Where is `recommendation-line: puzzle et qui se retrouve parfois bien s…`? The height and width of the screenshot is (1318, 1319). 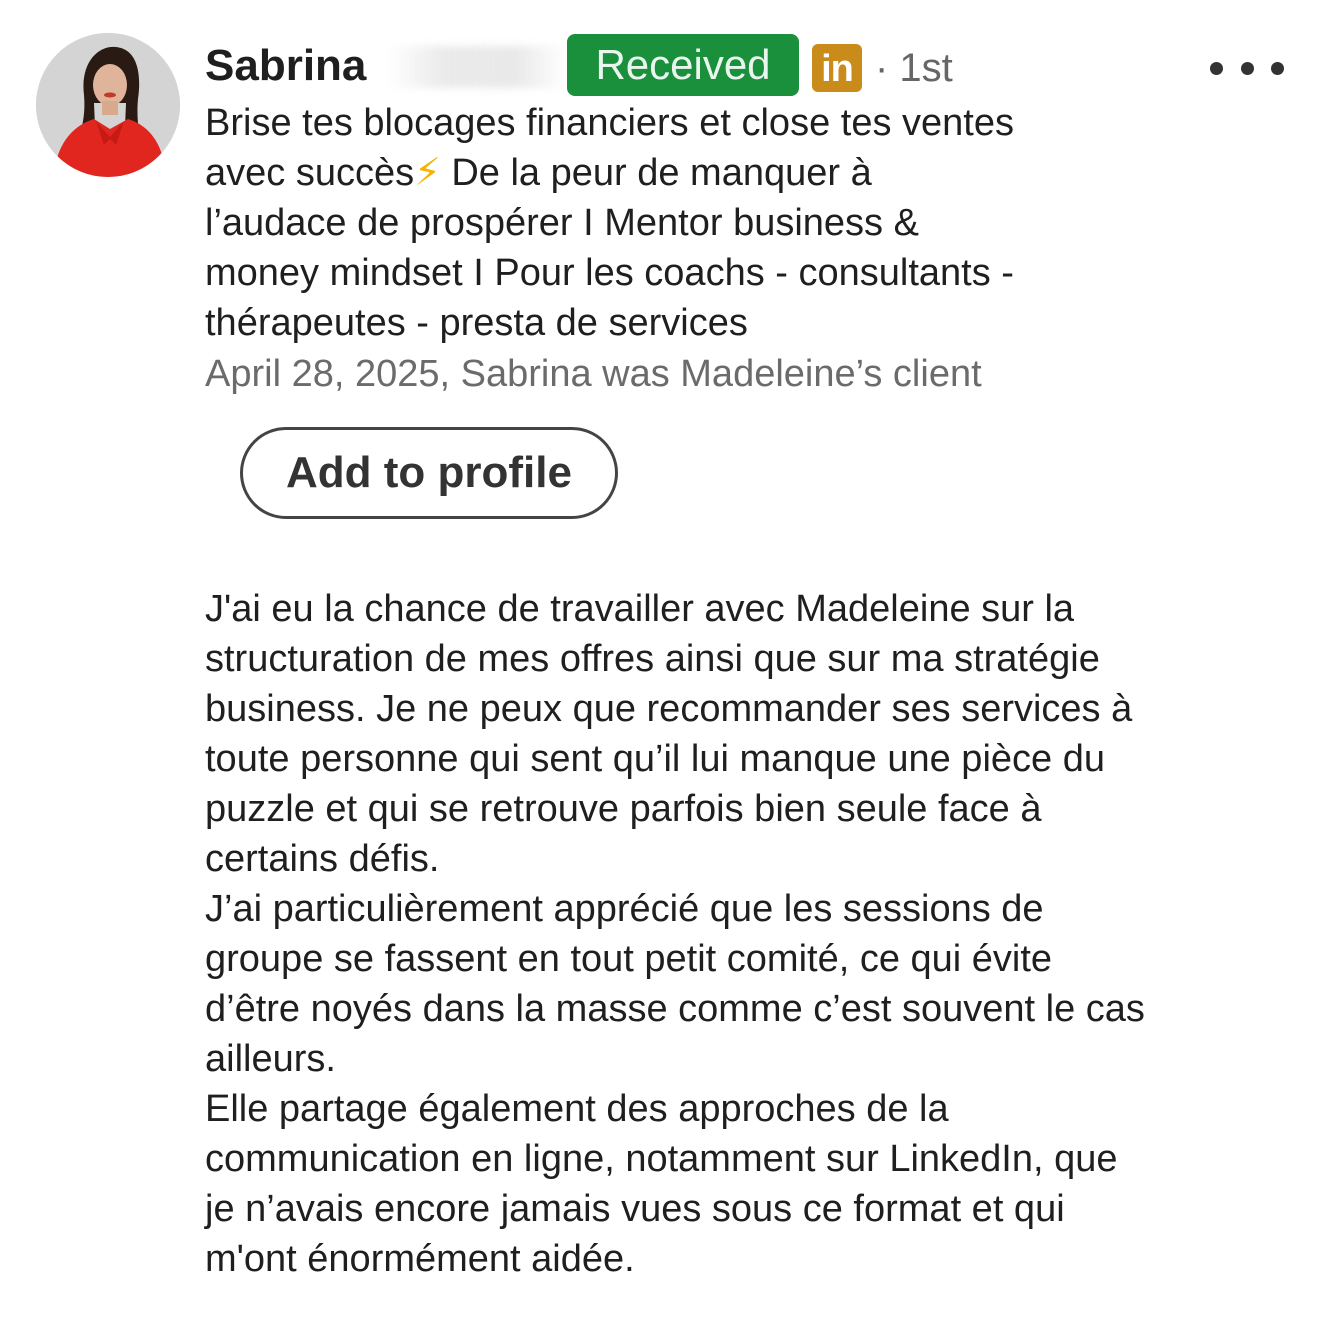
recommendation-line: puzzle et qui se retrouve parfois bien s… is located at coordinates (623, 809).